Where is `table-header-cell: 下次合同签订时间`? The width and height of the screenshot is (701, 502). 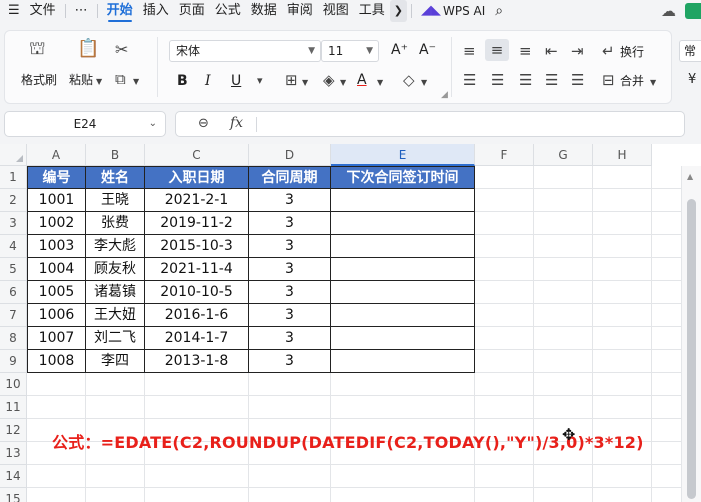
table-header-cell: 下次合同签订时间 is located at coordinates (403, 177).